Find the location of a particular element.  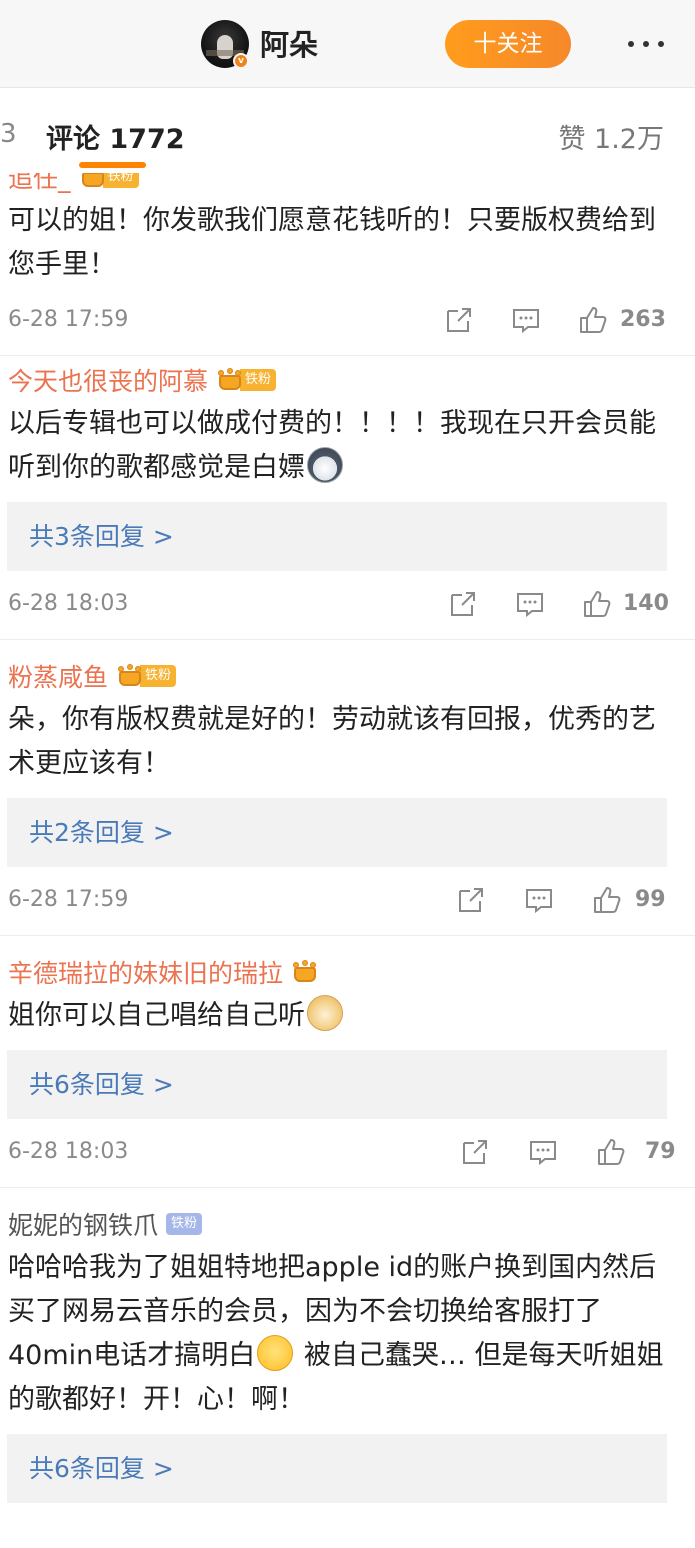

top-bar: v 阿朵 十关注 is located at coordinates (347, 44).